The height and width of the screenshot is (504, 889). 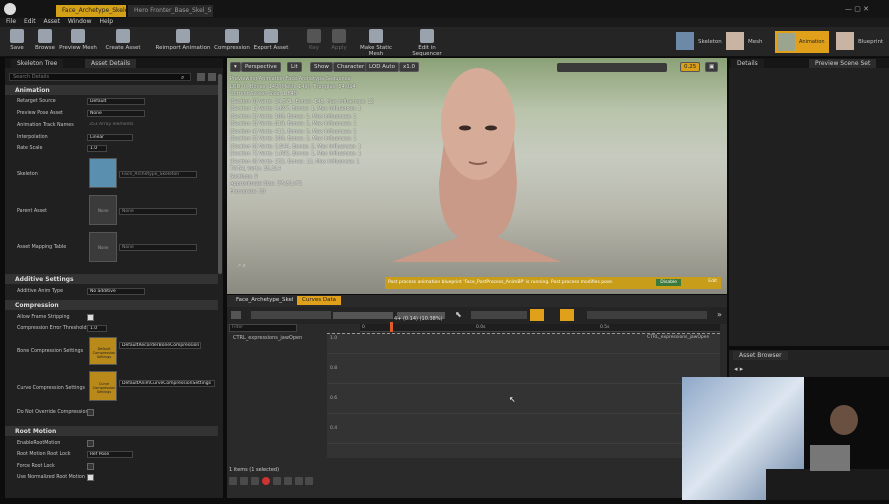 I want to click on tab-details: Details, so click(x=747, y=63).